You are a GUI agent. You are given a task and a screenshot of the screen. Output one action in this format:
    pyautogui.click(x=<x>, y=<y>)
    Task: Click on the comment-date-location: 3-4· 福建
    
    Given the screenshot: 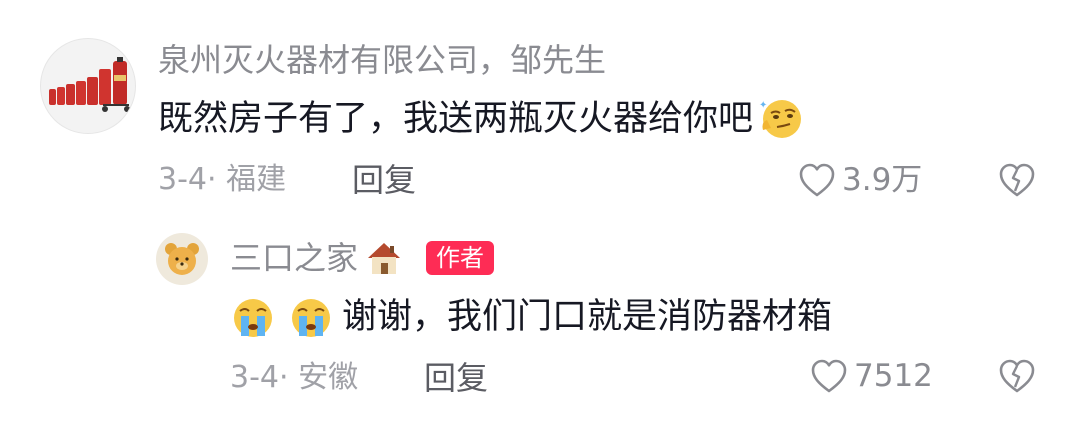 What is the action you would take?
    pyautogui.click(x=222, y=179)
    